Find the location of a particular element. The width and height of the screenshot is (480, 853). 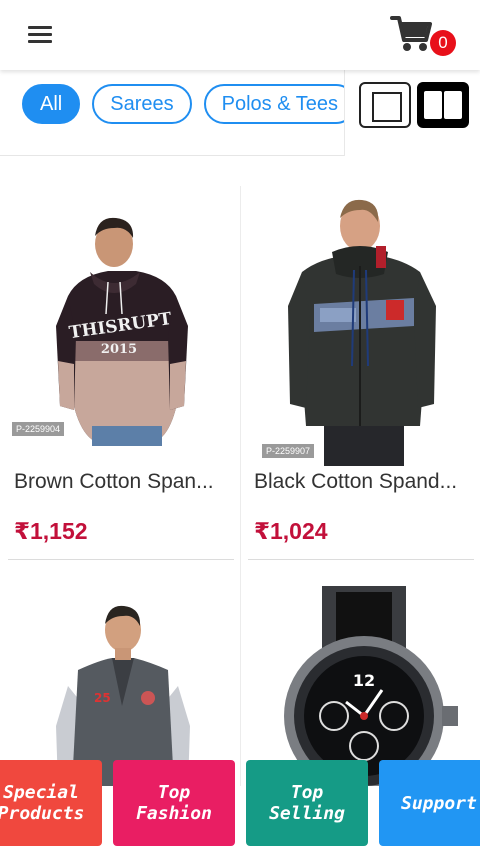

chip-all: All is located at coordinates (51, 104).